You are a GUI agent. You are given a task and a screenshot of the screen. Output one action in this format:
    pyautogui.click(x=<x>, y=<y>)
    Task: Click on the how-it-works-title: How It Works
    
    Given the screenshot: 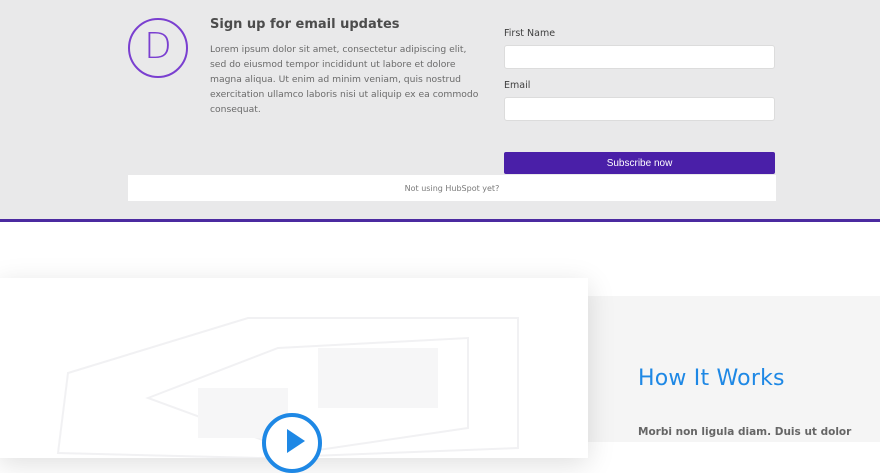 What is the action you would take?
    pyautogui.click(x=711, y=378)
    